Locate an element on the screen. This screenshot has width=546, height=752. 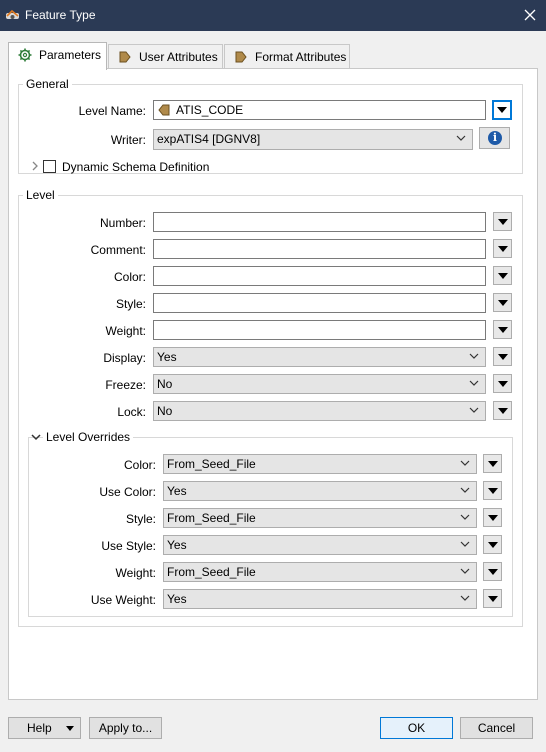
comment-label: Comment: is located at coordinates (118, 250).